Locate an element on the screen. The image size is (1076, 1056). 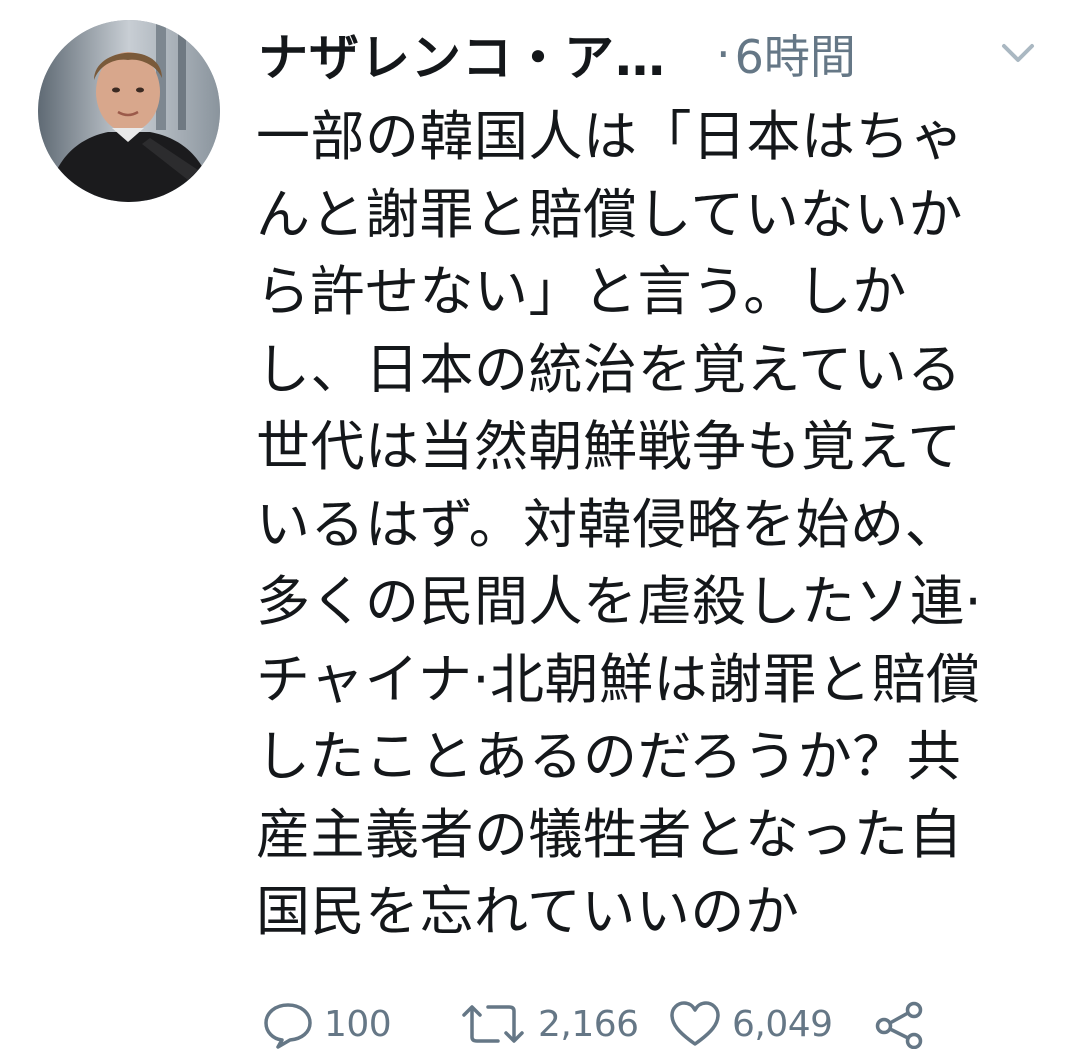
tweet-text-line: 多くの民間人を虐殺したソ連· is located at coordinates (619, 601).